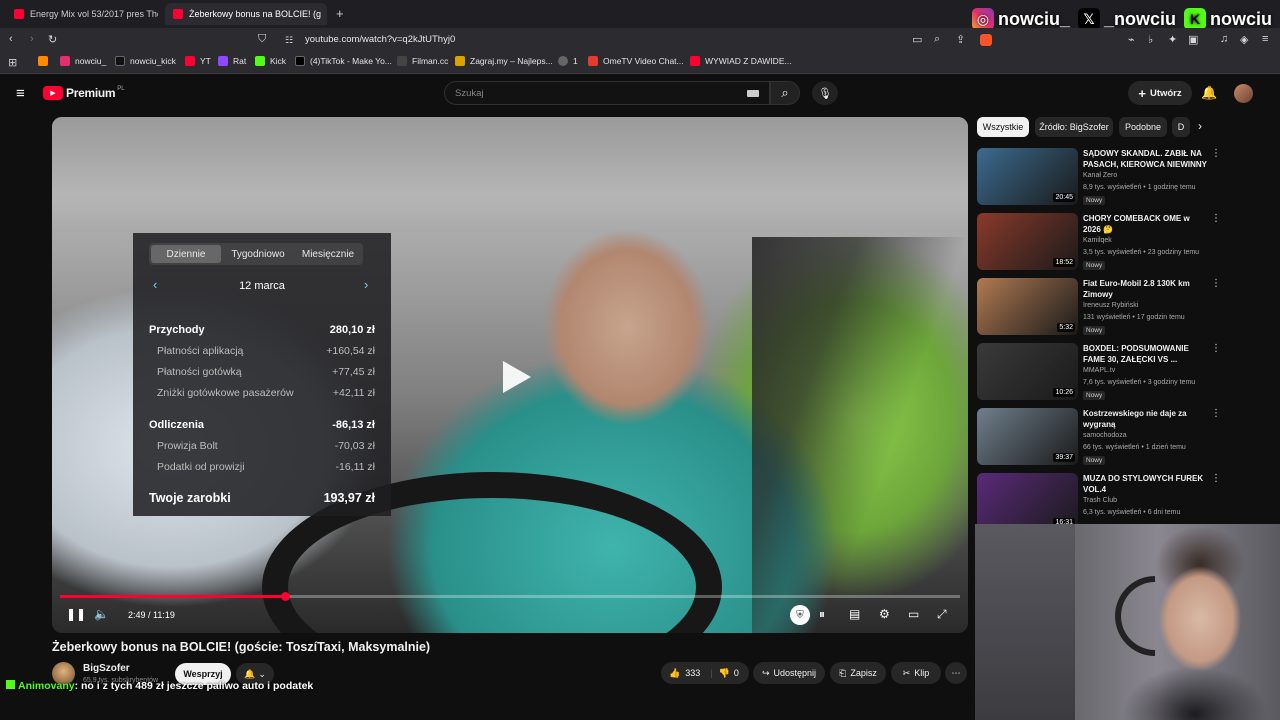 The width and height of the screenshot is (1280, 720). Describe the element at coordinates (1181, 127) in the screenshot. I see `chip-more: D` at that location.